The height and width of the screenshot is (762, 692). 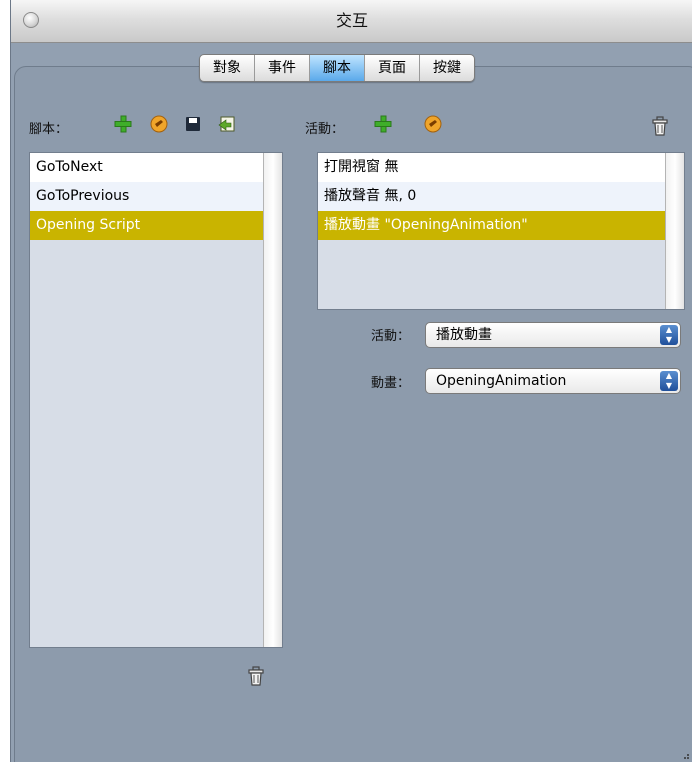 What do you see at coordinates (391, 336) in the screenshot?
I see `action-field-label: 活動：` at bounding box center [391, 336].